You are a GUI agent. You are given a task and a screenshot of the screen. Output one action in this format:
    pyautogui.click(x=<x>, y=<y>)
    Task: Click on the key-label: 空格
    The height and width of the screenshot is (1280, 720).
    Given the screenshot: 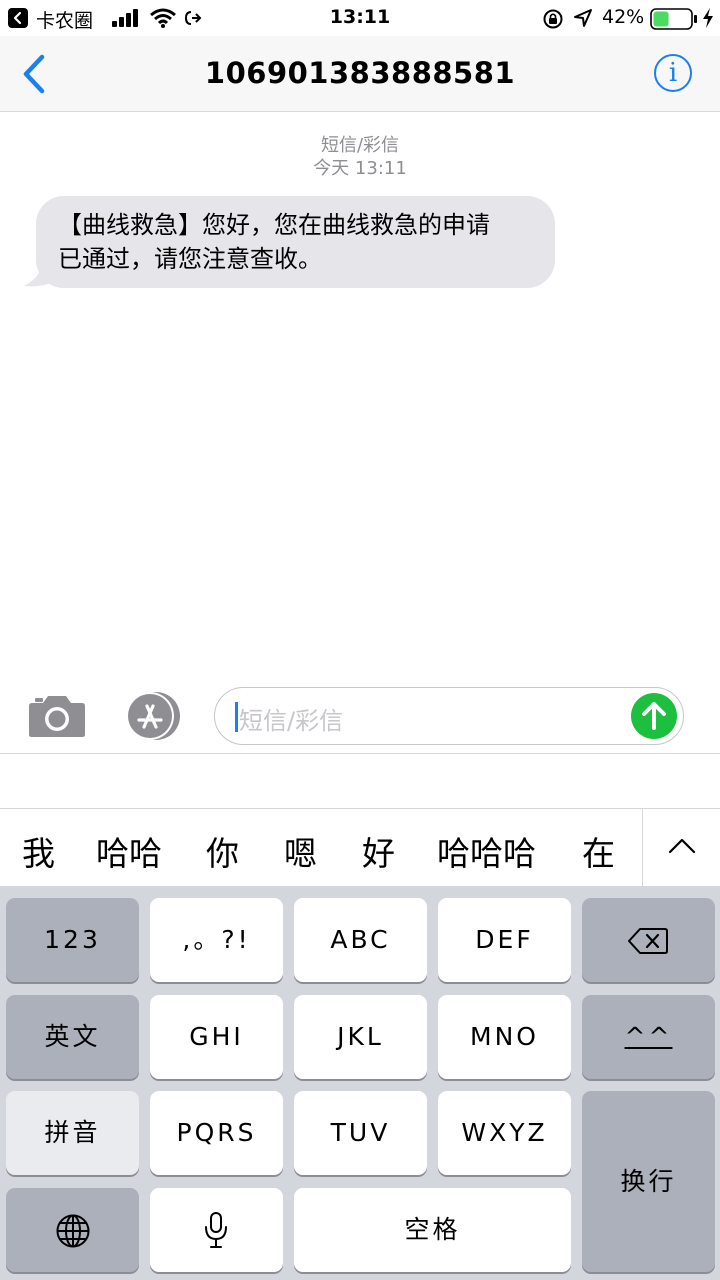 What is the action you would take?
    pyautogui.click(x=432, y=1229)
    